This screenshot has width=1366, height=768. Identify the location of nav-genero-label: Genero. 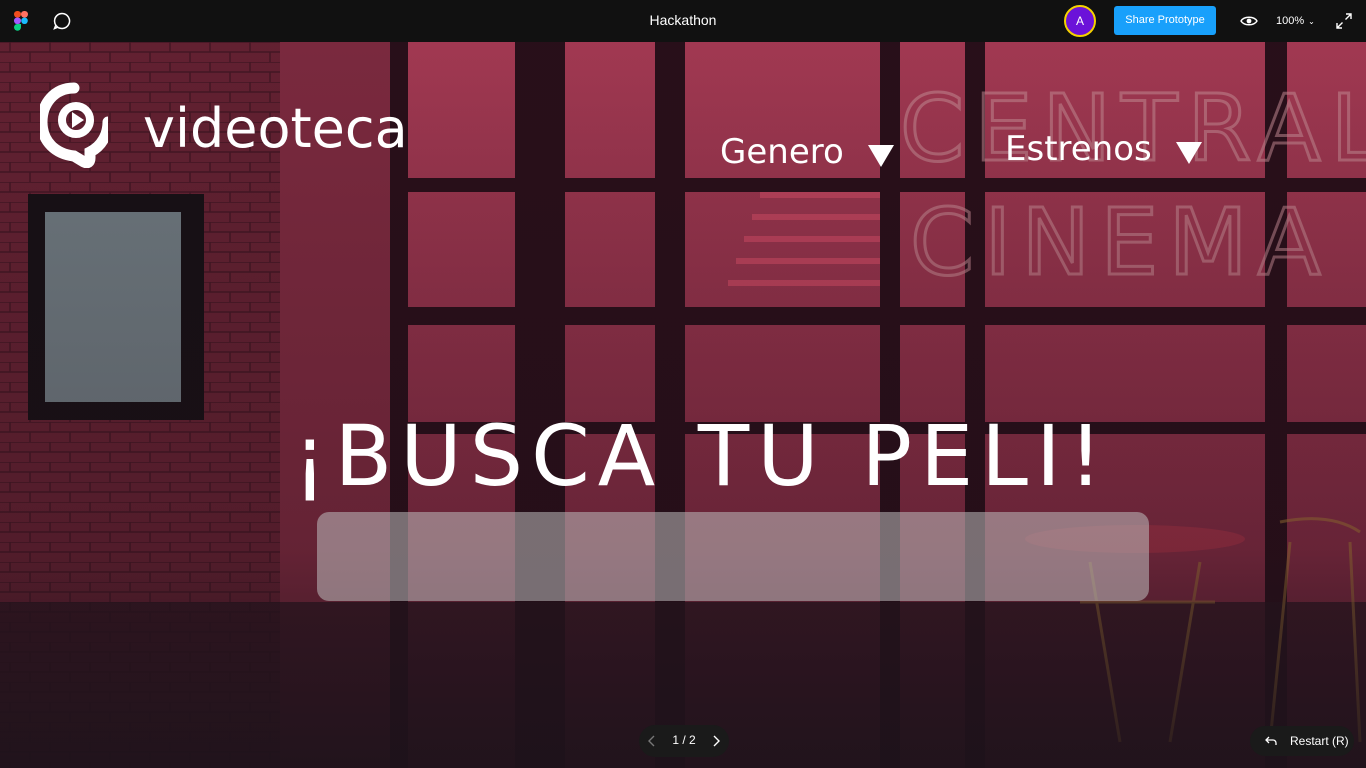
(782, 152).